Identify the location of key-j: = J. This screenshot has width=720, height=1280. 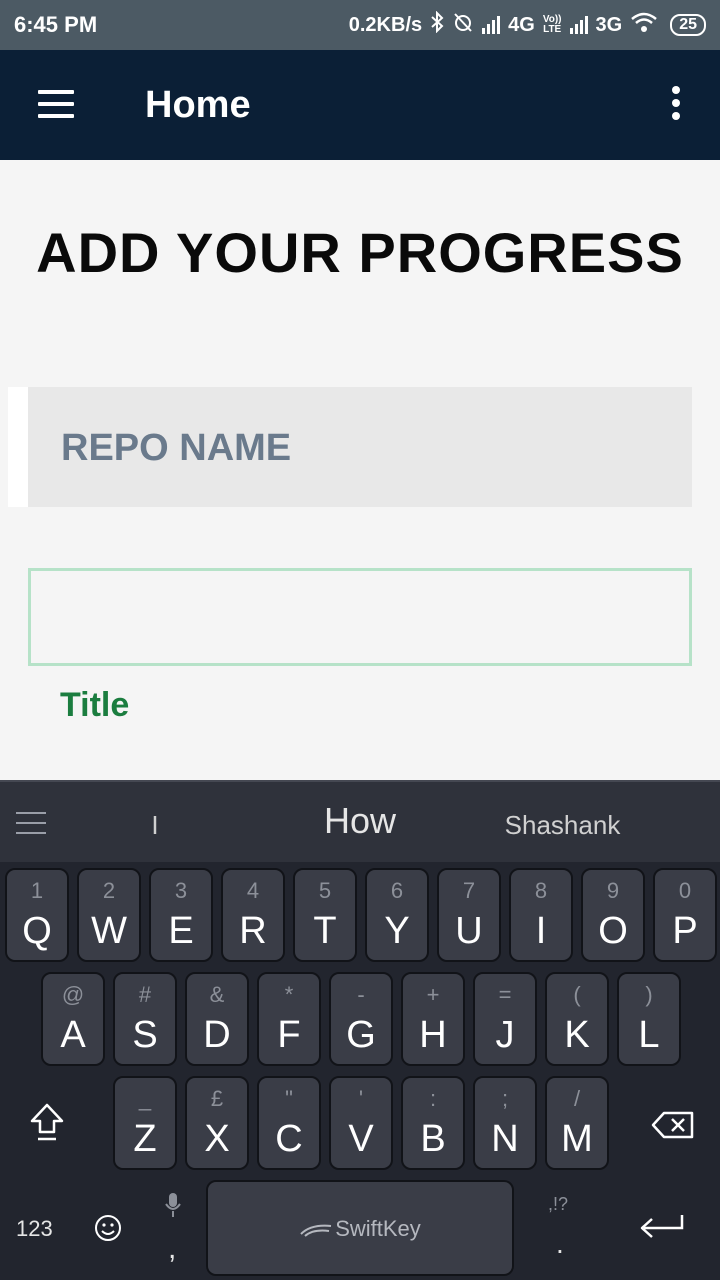
(505, 1019).